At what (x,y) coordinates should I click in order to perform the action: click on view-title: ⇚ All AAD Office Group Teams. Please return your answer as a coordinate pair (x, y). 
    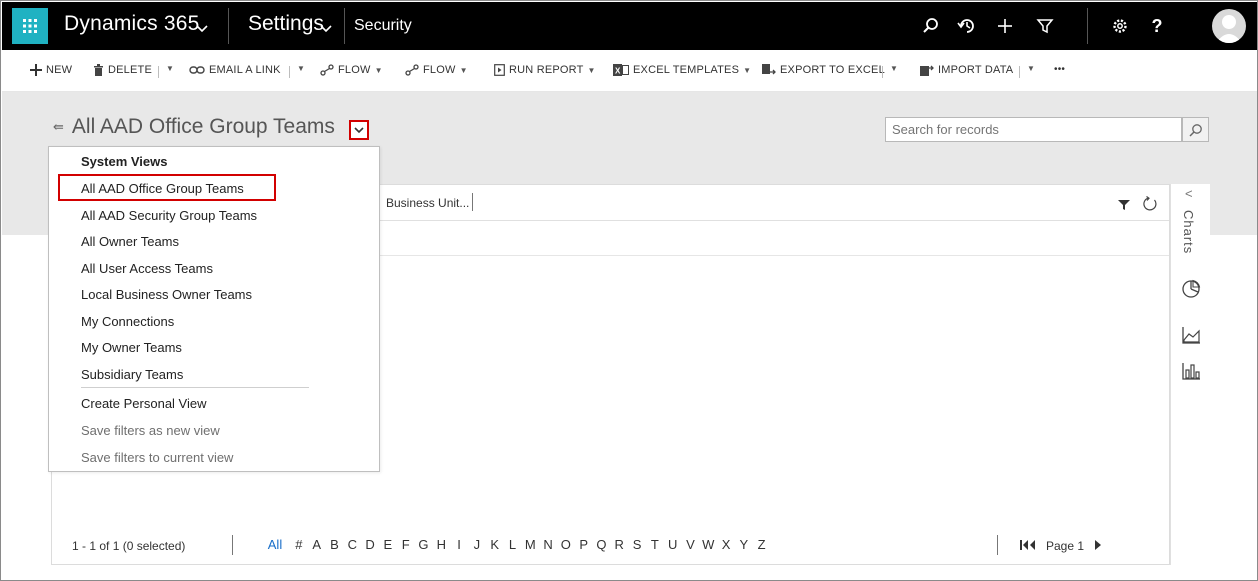
    Looking at the image, I should click on (194, 127).